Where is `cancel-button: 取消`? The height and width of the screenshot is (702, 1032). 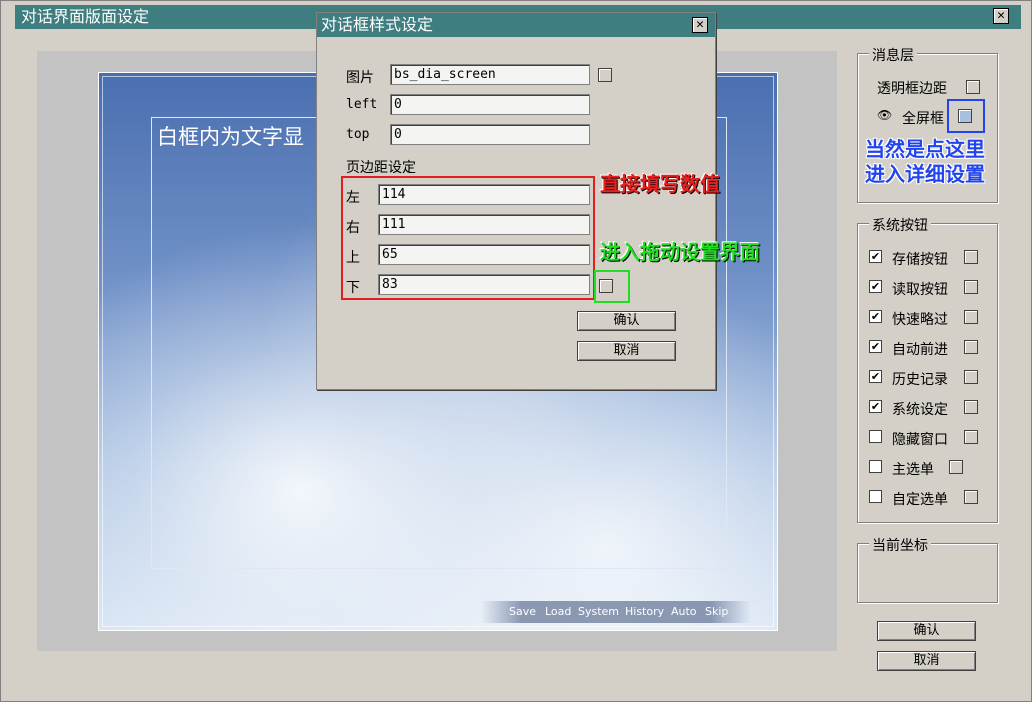
cancel-button: 取消 is located at coordinates (926, 661).